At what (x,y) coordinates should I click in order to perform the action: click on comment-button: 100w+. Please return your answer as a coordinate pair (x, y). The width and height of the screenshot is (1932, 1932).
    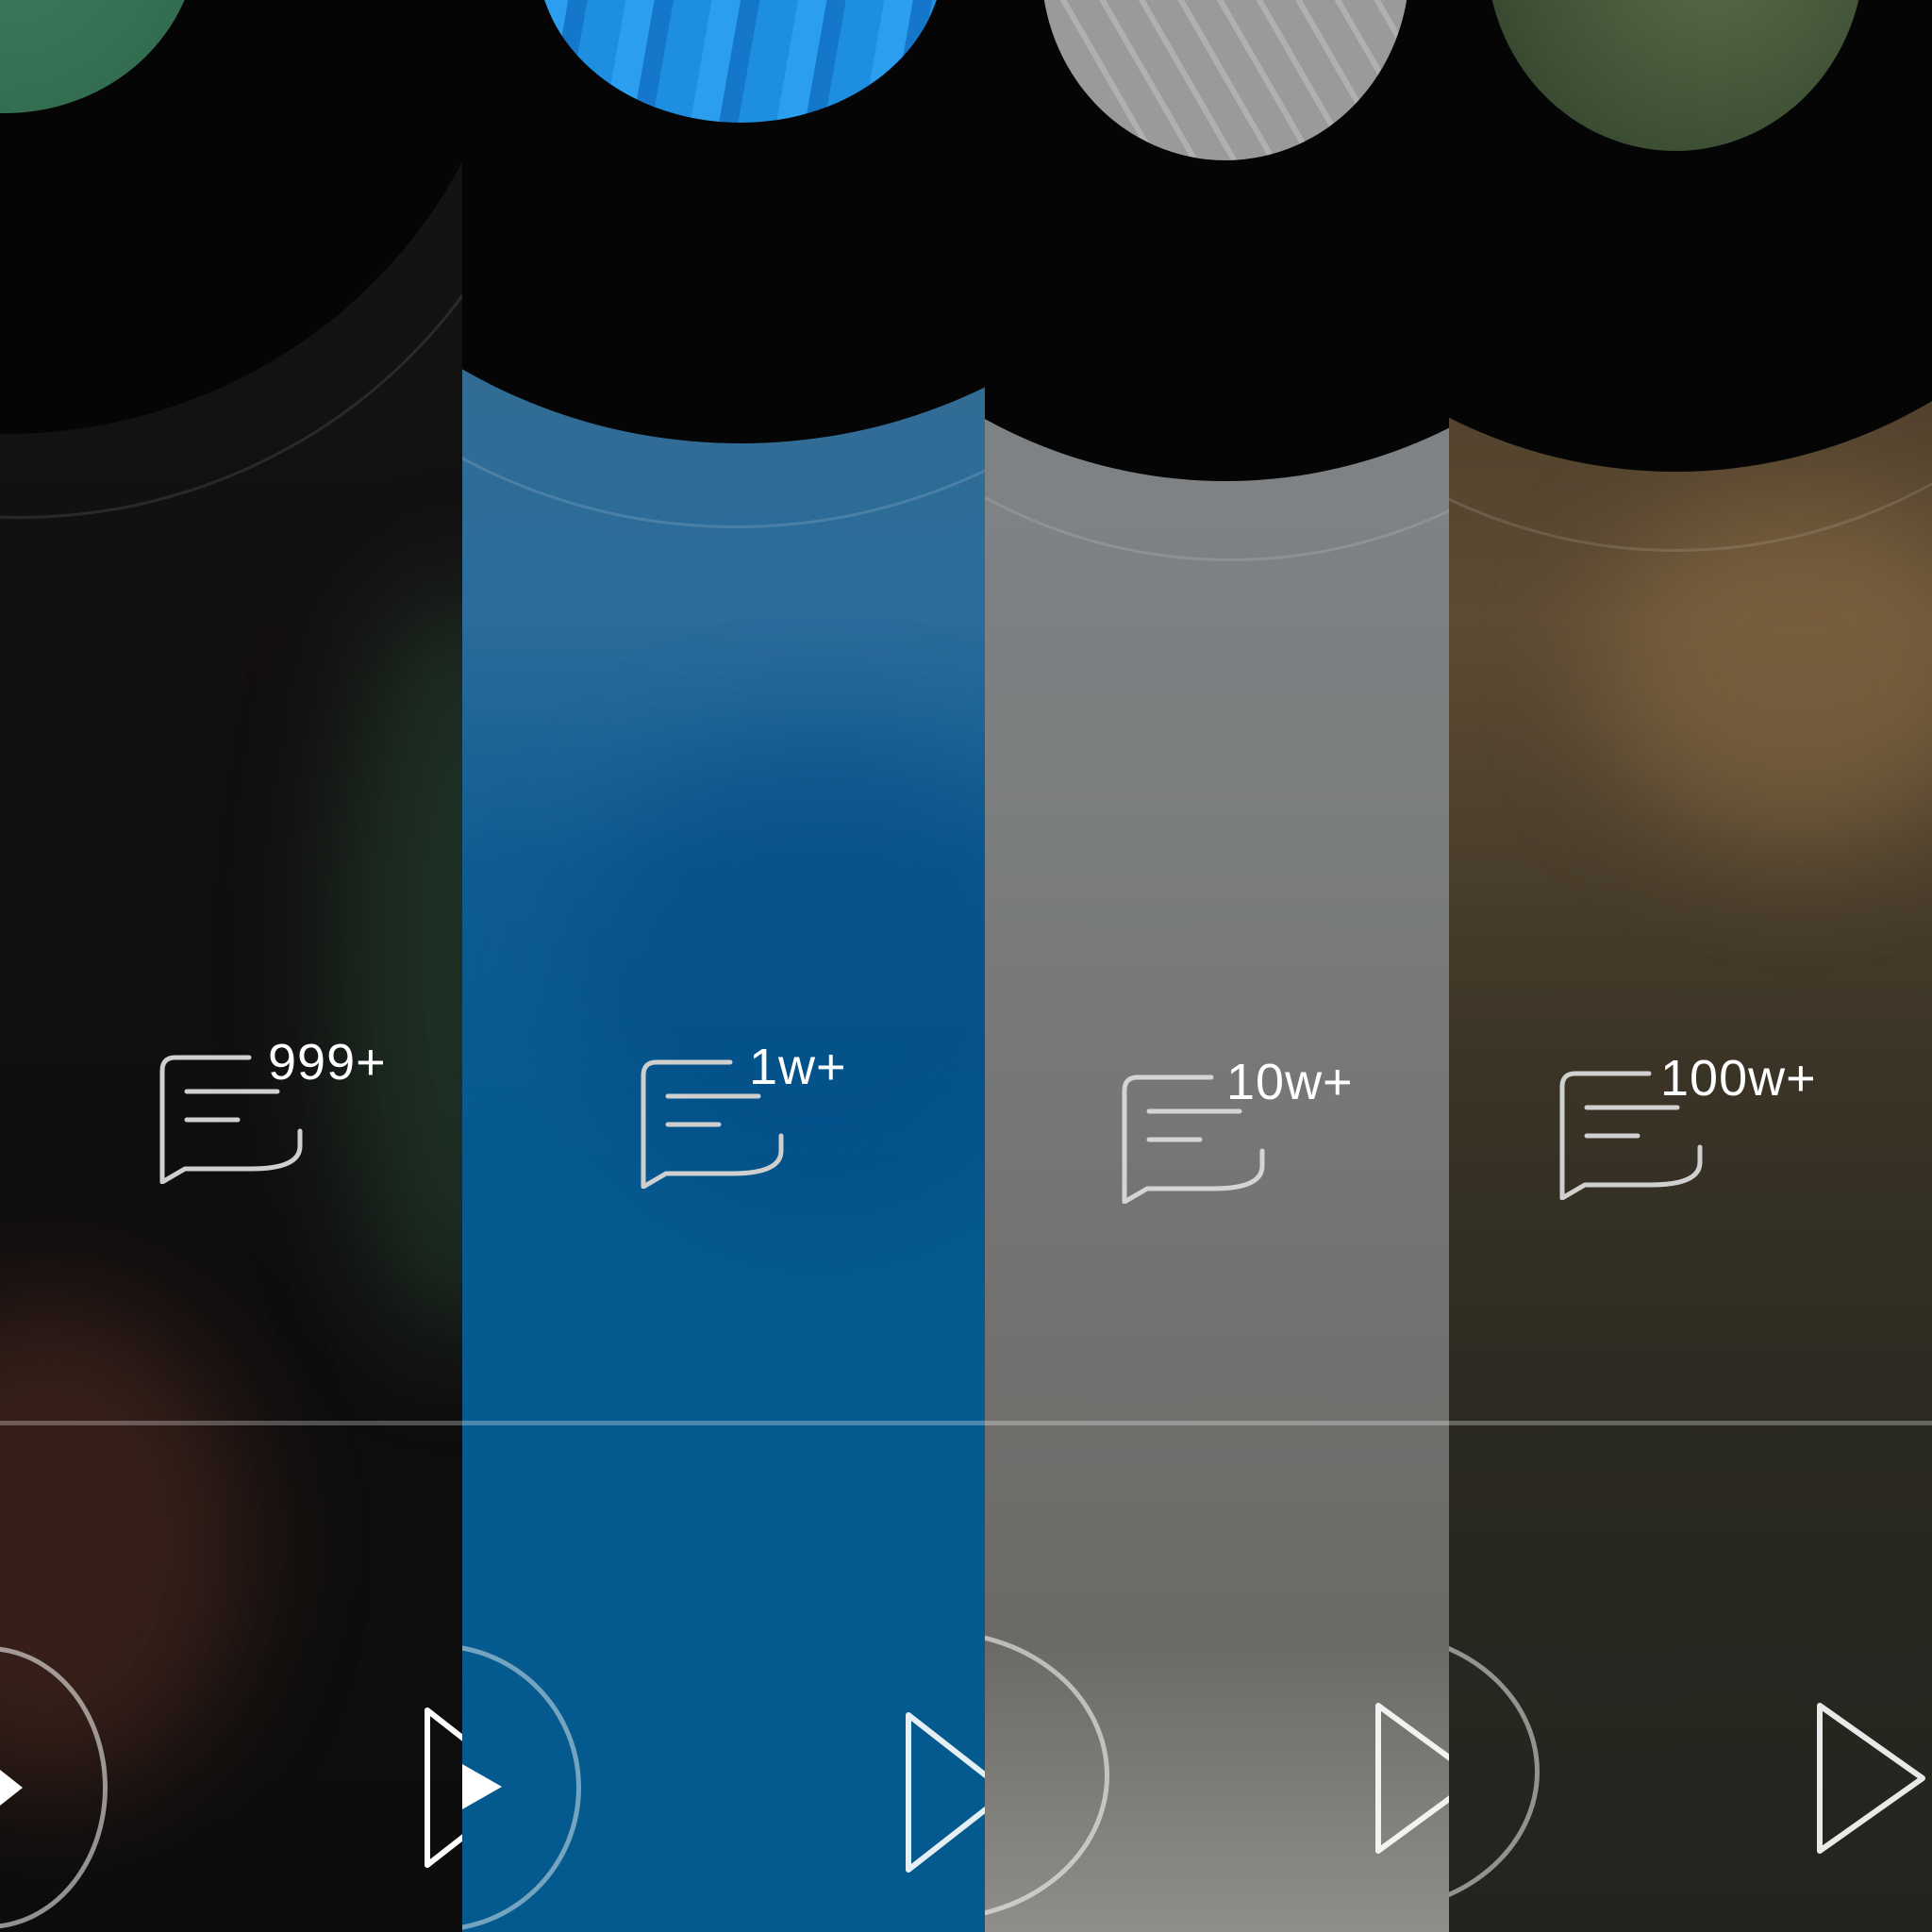
    Looking at the image, I should click on (1691, 1125).